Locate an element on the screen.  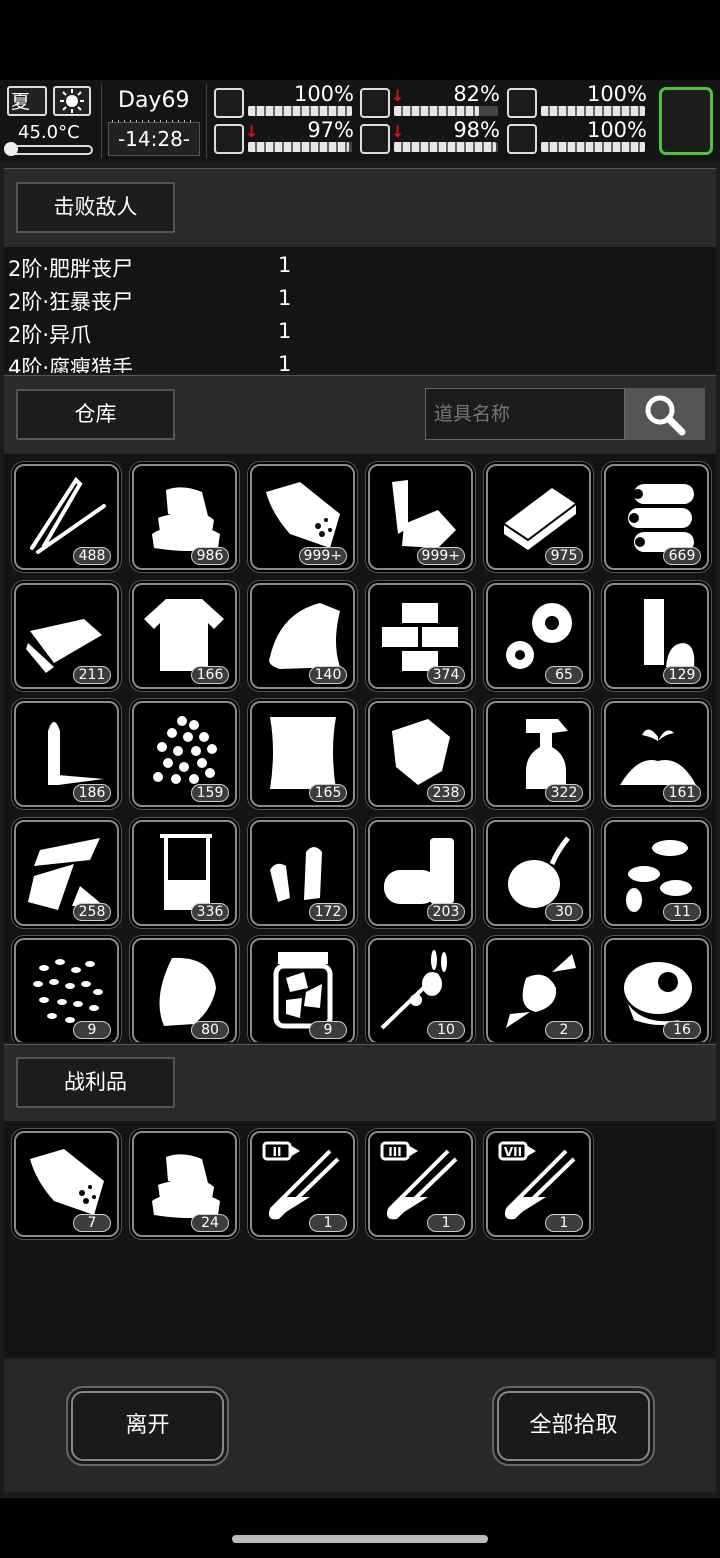
item-slot: 238 is located at coordinates (420, 754).